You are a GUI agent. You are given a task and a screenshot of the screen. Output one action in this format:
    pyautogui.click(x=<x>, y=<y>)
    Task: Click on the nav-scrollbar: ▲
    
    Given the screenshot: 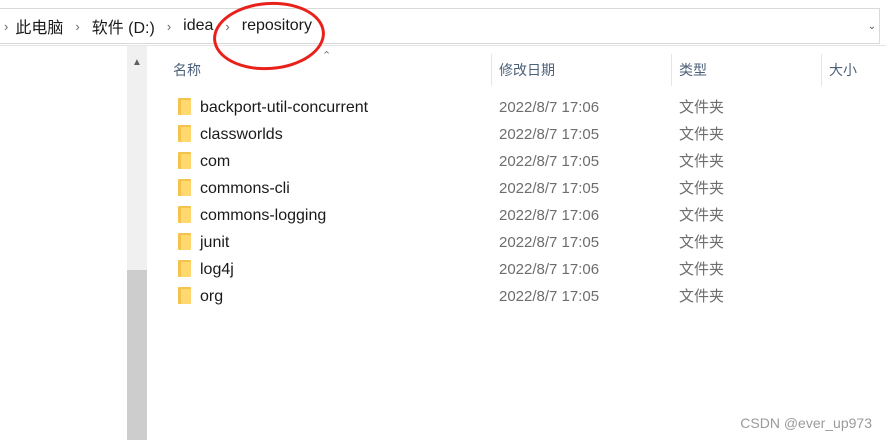 What is the action you would take?
    pyautogui.click(x=137, y=243)
    